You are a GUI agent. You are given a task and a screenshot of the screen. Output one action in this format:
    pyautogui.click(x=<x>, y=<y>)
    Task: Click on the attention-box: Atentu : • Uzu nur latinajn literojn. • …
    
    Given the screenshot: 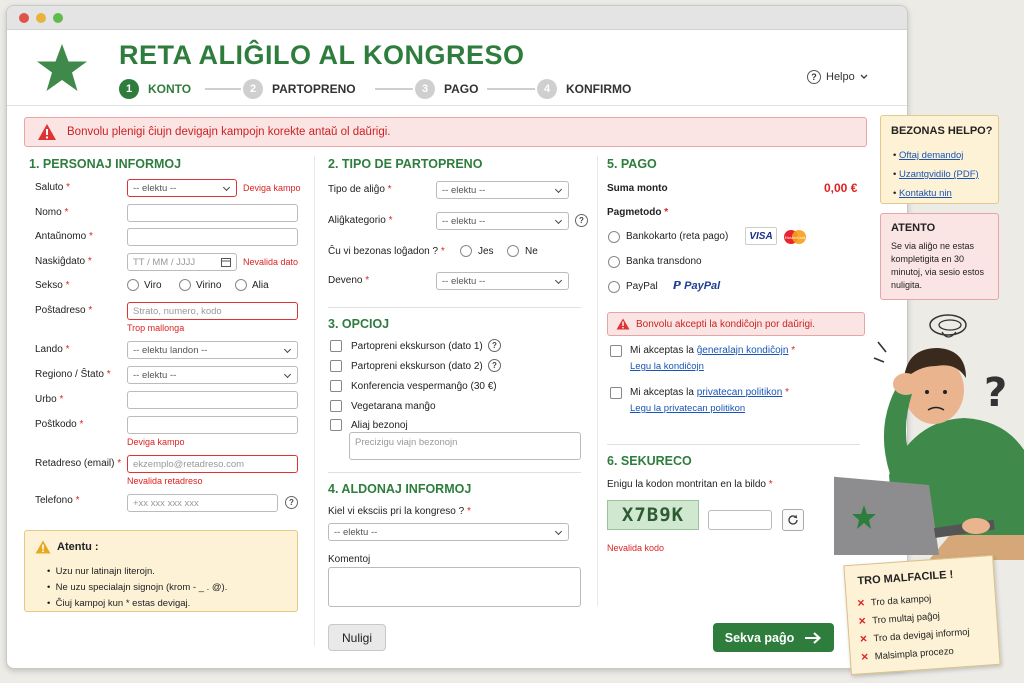 What is the action you would take?
    pyautogui.click(x=161, y=571)
    